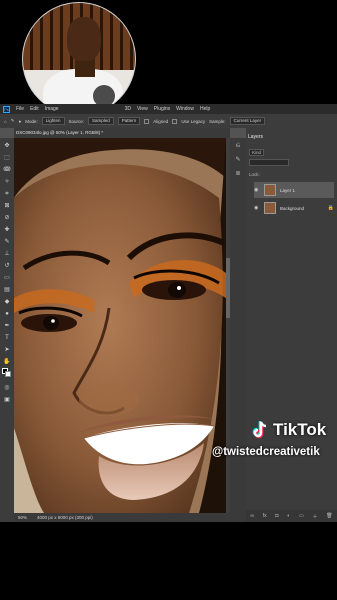 The width and height of the screenshot is (337, 600). Describe the element at coordinates (7, 302) in the screenshot. I see `blur-tool-icon: ◆` at that location.